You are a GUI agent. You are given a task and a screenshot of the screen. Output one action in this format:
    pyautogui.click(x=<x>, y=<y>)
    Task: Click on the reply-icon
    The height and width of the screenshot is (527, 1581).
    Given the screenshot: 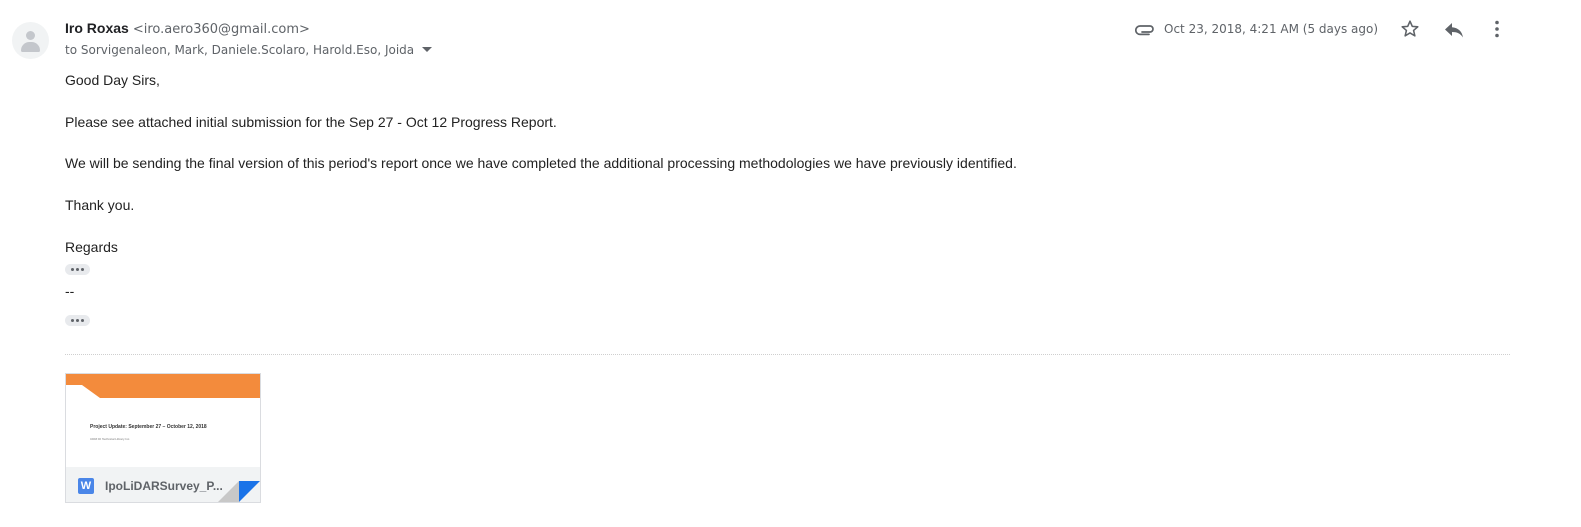 What is the action you would take?
    pyautogui.click(x=1454, y=30)
    